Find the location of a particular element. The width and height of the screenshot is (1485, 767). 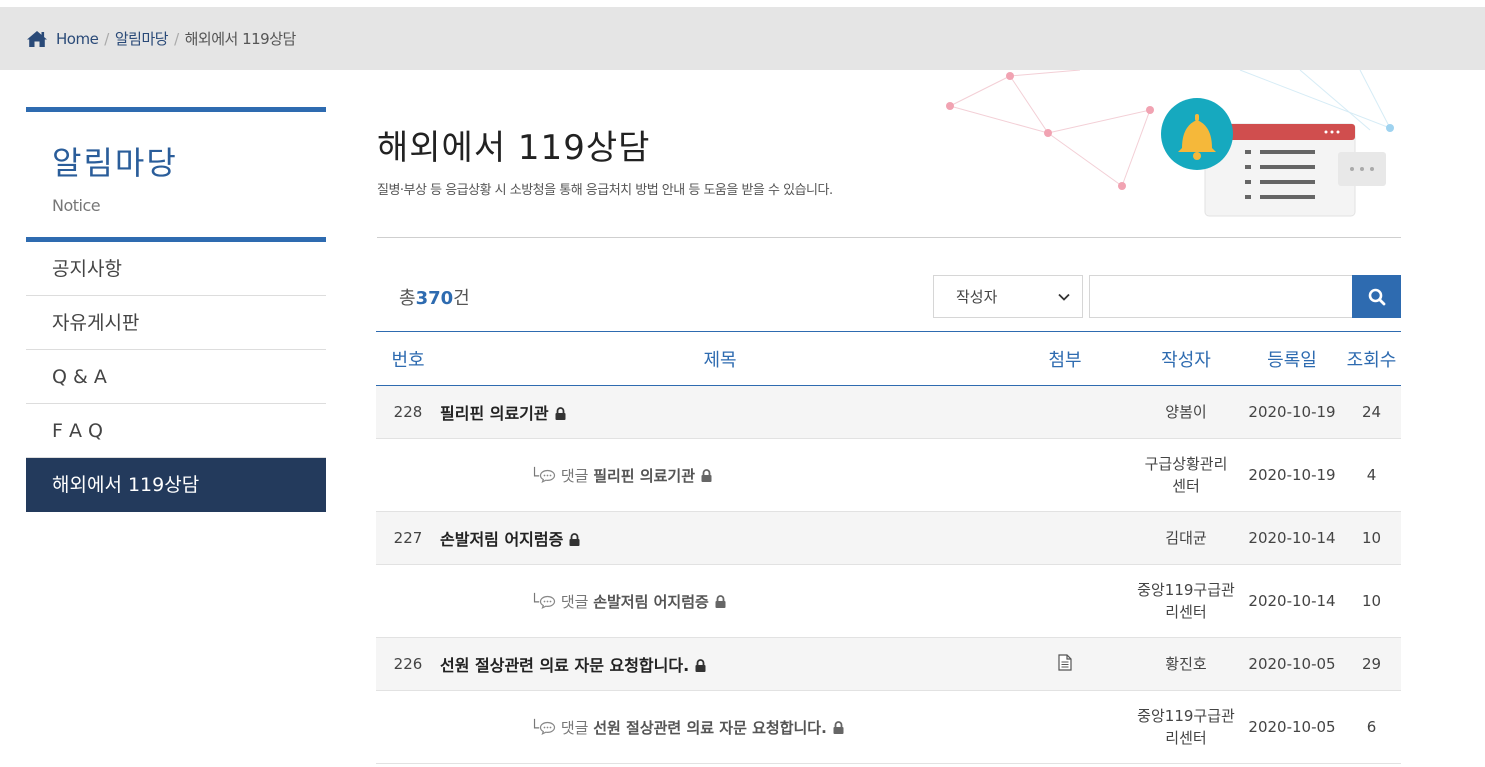

breadcrumb-current: 해외에서 119상담 is located at coordinates (240, 39).